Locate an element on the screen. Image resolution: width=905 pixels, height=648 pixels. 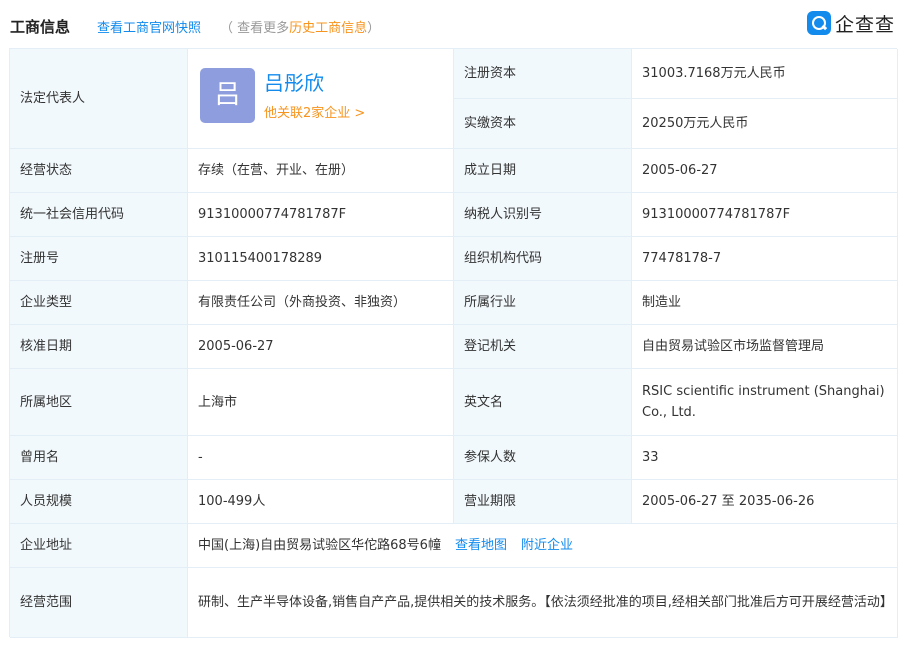
value-region: 上海市 is located at coordinates (321, 402).